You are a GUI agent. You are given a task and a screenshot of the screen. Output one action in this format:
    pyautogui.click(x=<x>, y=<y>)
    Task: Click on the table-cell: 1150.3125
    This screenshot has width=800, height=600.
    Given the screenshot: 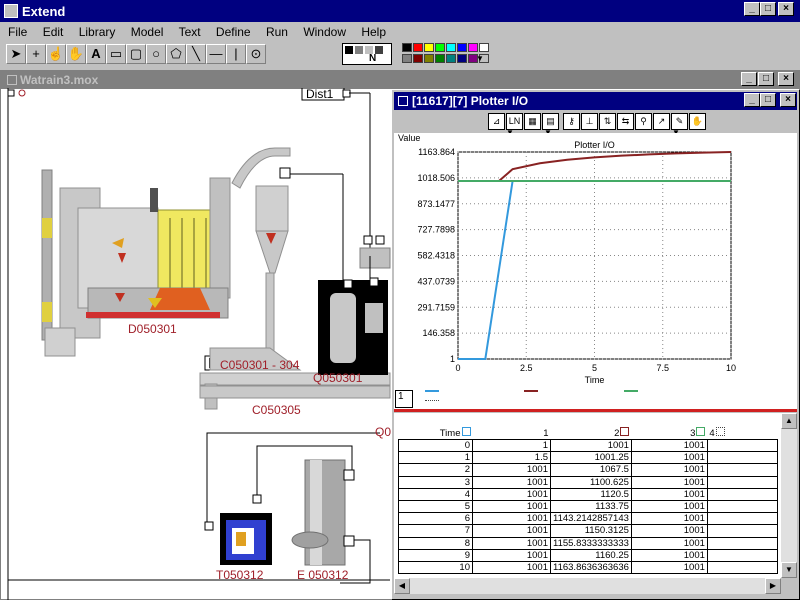 What is the action you would take?
    pyautogui.click(x=591, y=531)
    